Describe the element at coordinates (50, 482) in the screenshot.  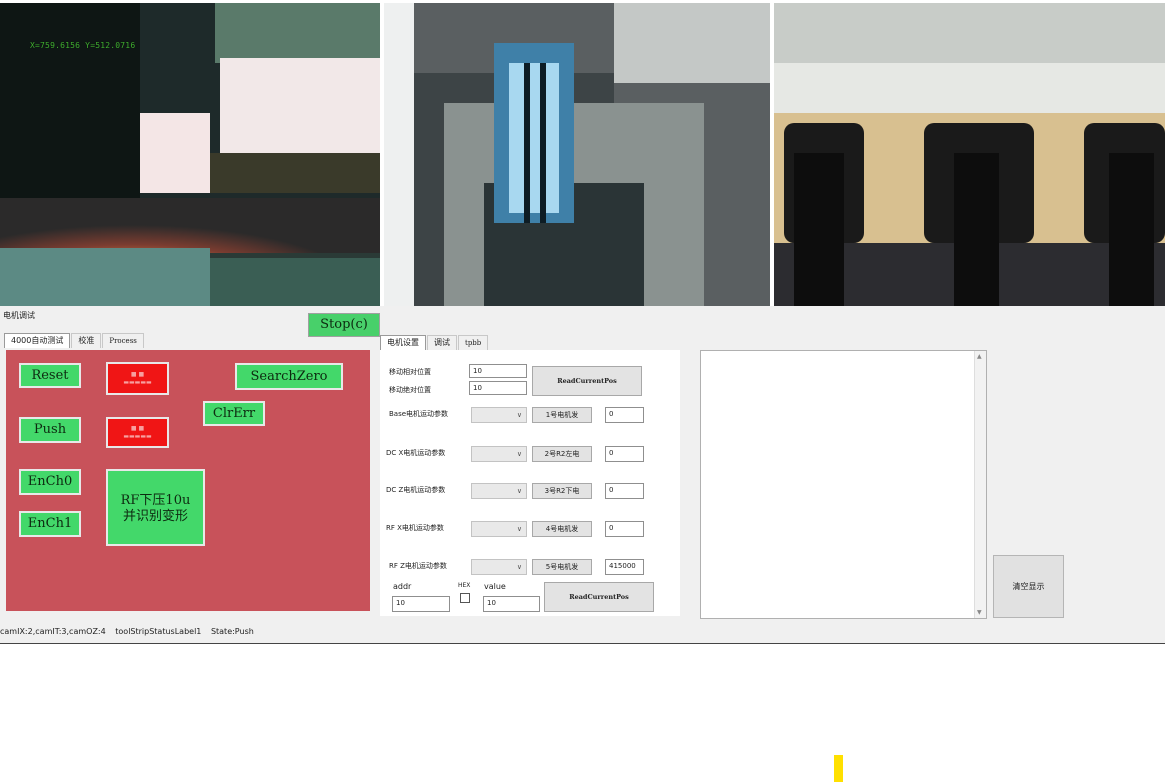
I see `ench0-button: EnCh0` at that location.